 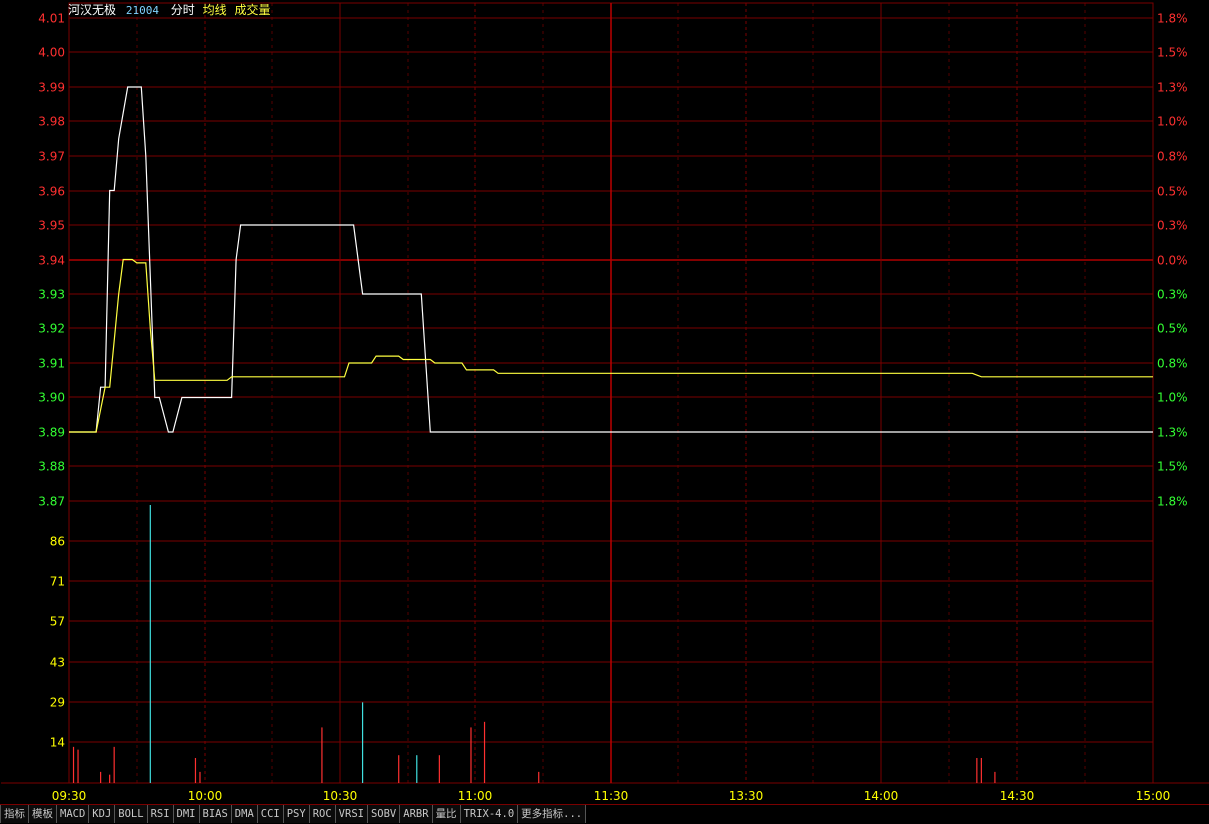 I want to click on price-tick-label: 3.92, so click(x=51, y=329).